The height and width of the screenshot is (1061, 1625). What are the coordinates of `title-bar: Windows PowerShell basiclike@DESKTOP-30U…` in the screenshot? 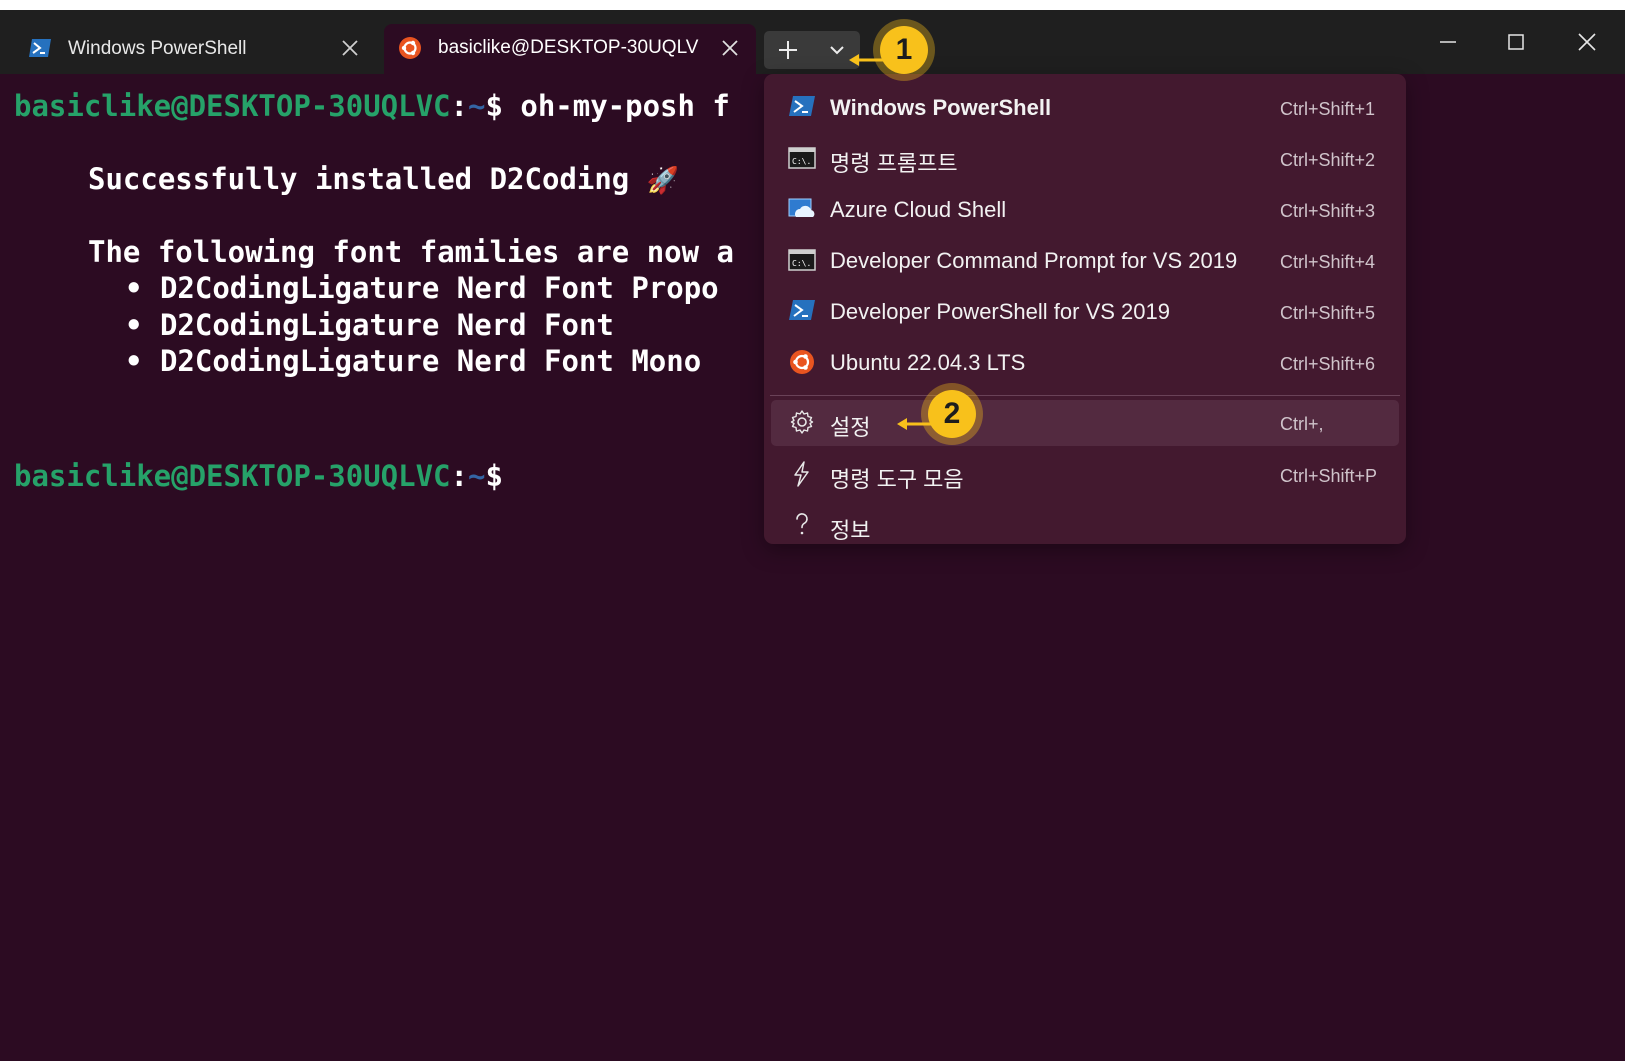 It's located at (812, 42).